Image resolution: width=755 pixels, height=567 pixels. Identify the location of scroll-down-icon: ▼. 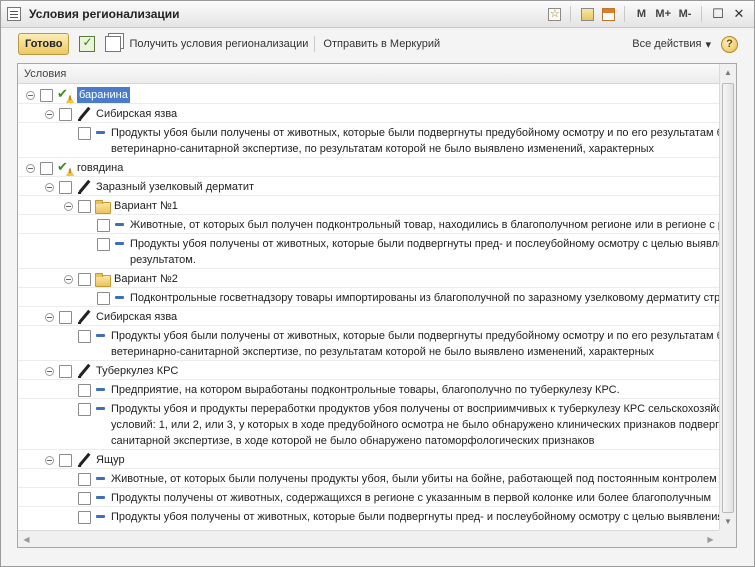
(728, 521).